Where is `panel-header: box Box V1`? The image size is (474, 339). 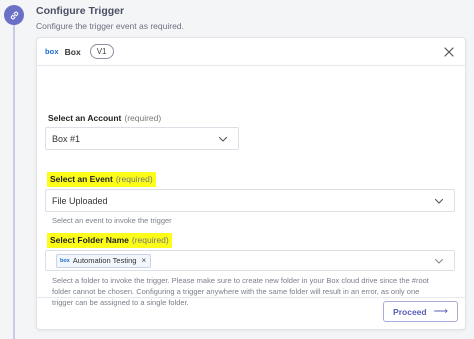
panel-header: box Box V1 is located at coordinates (251, 52).